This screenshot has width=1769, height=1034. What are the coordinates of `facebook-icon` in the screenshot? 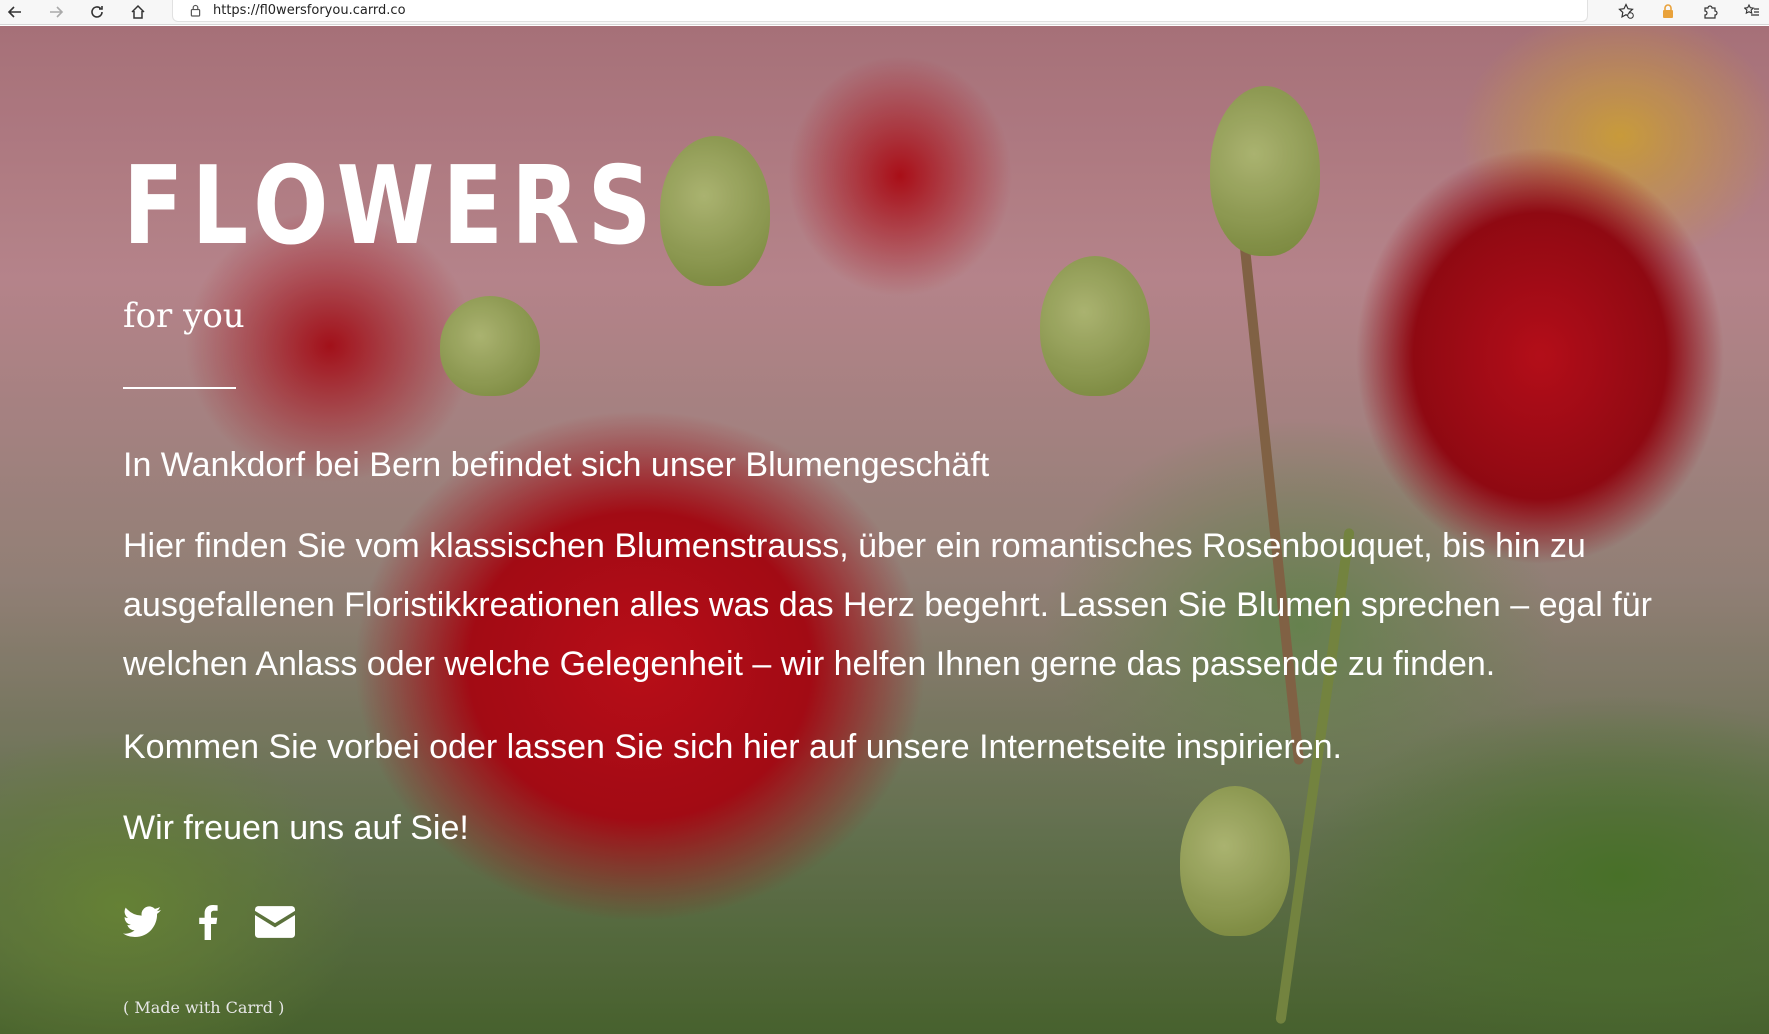 It's located at (208, 922).